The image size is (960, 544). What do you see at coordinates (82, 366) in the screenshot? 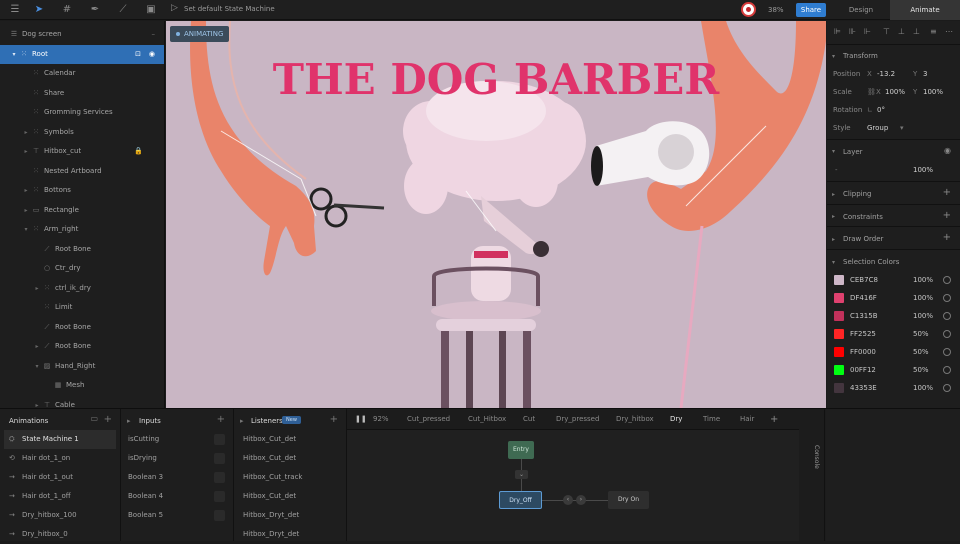
I see `hierarchy-item: ▾ ▨ Hand_Right` at bounding box center [82, 366].